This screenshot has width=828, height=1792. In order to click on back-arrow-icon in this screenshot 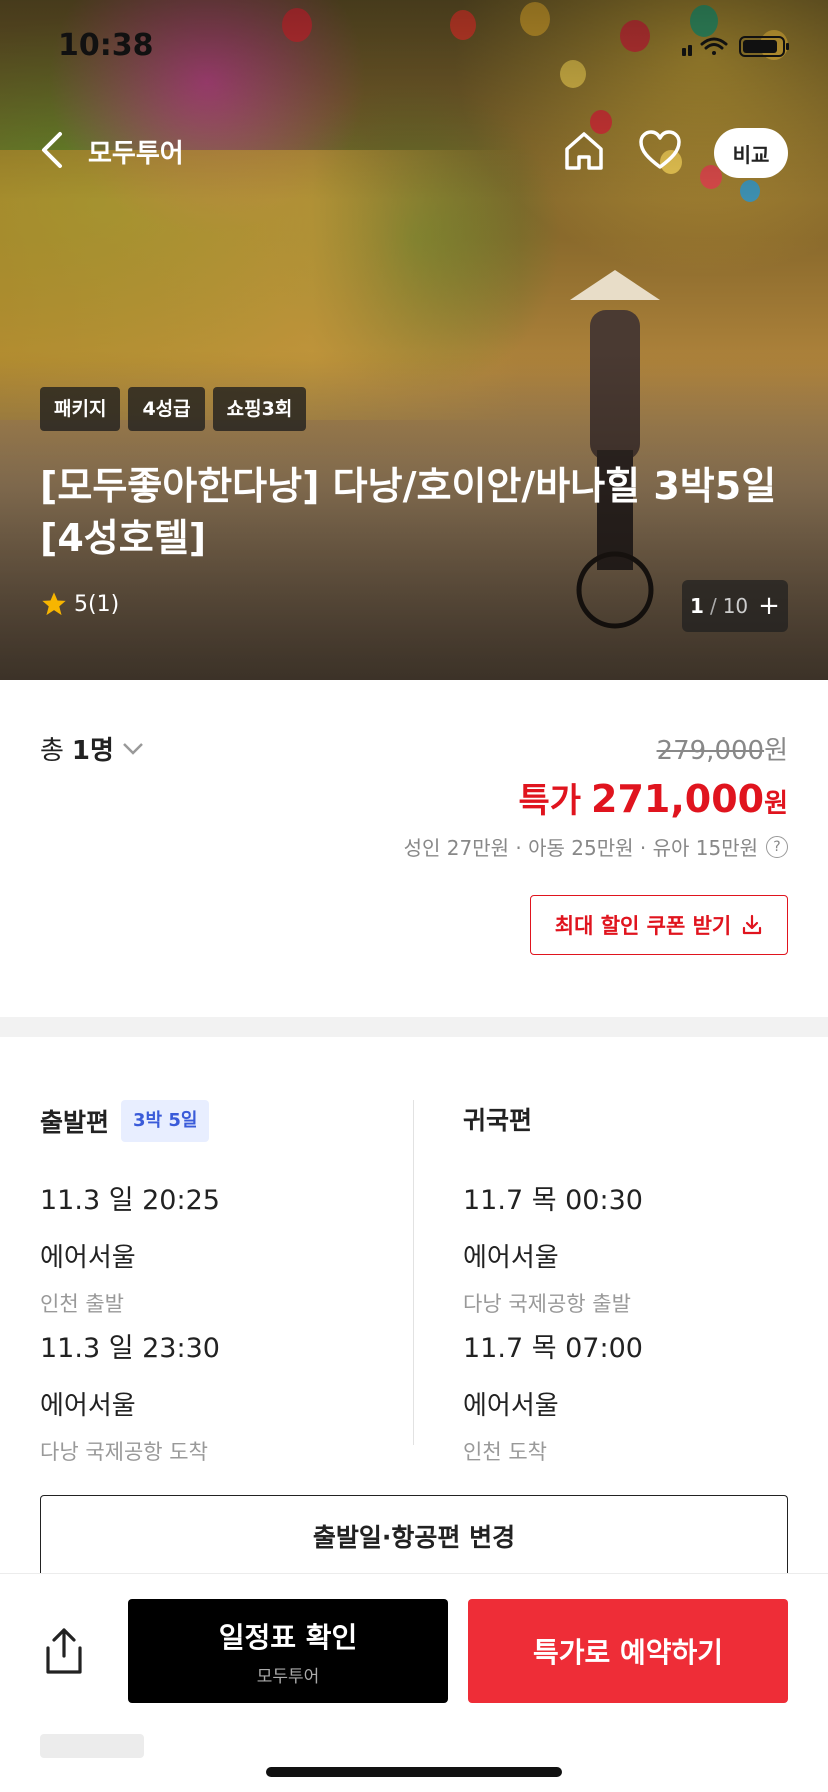, I will do `click(52, 150)`.